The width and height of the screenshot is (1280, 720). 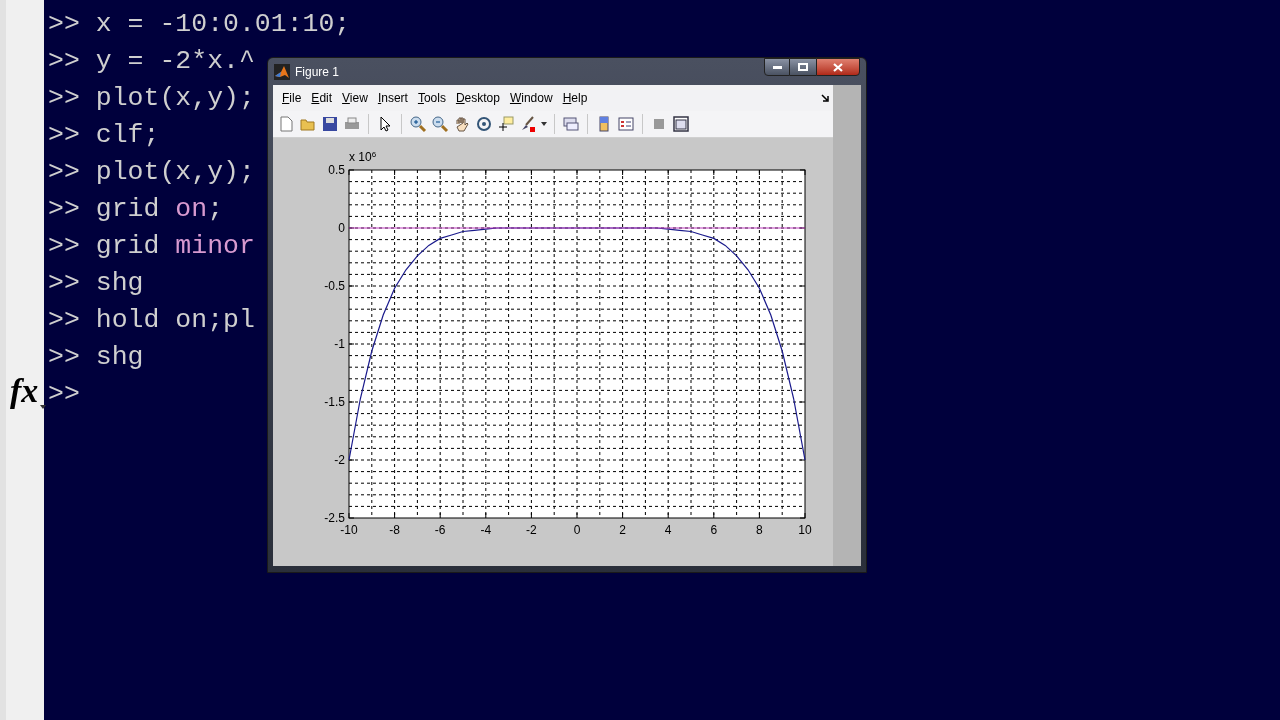 What do you see at coordinates (531, 98) in the screenshot?
I see `menu-item: Window` at bounding box center [531, 98].